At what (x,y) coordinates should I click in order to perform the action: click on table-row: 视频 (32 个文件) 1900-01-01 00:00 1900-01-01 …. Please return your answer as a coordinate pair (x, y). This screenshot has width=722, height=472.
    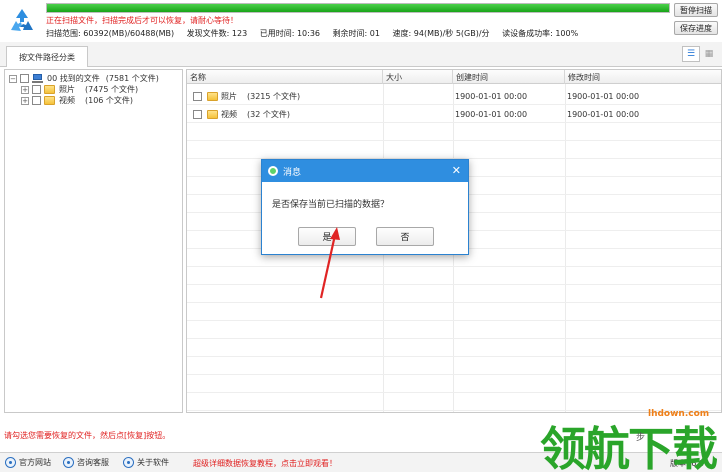
    Looking at the image, I should click on (454, 114).